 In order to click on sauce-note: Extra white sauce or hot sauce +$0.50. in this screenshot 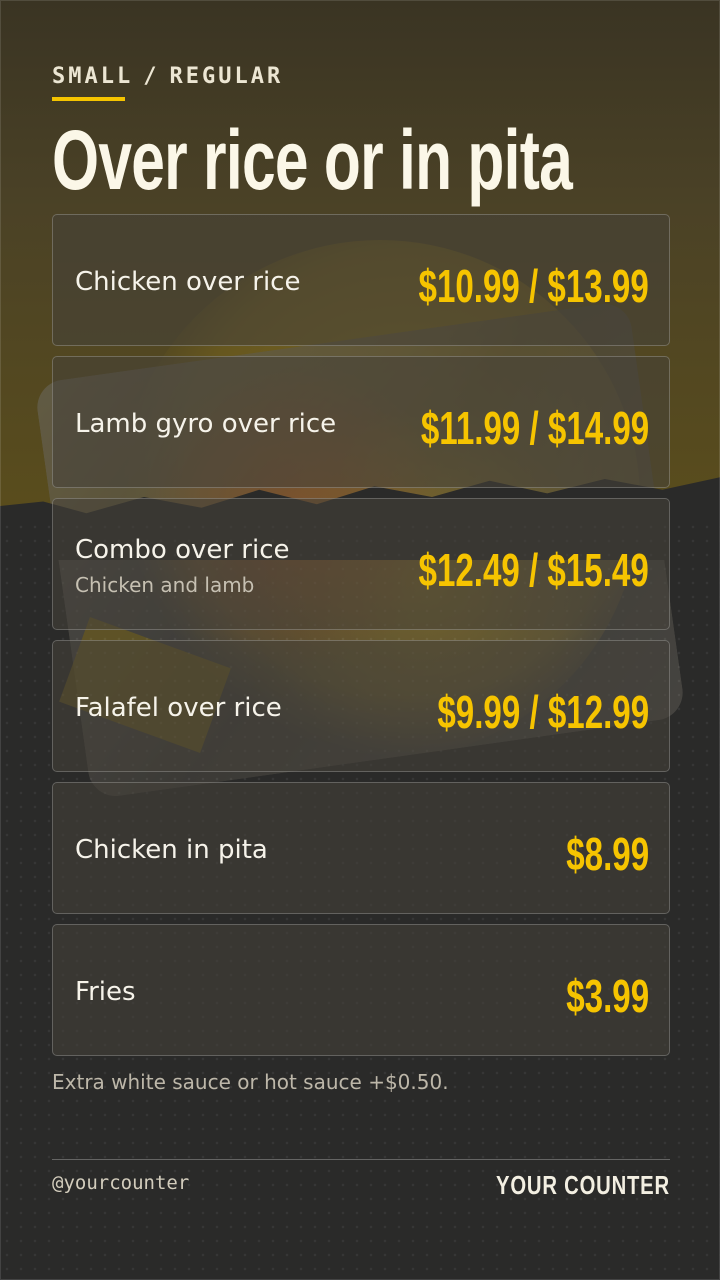, I will do `click(250, 1082)`.